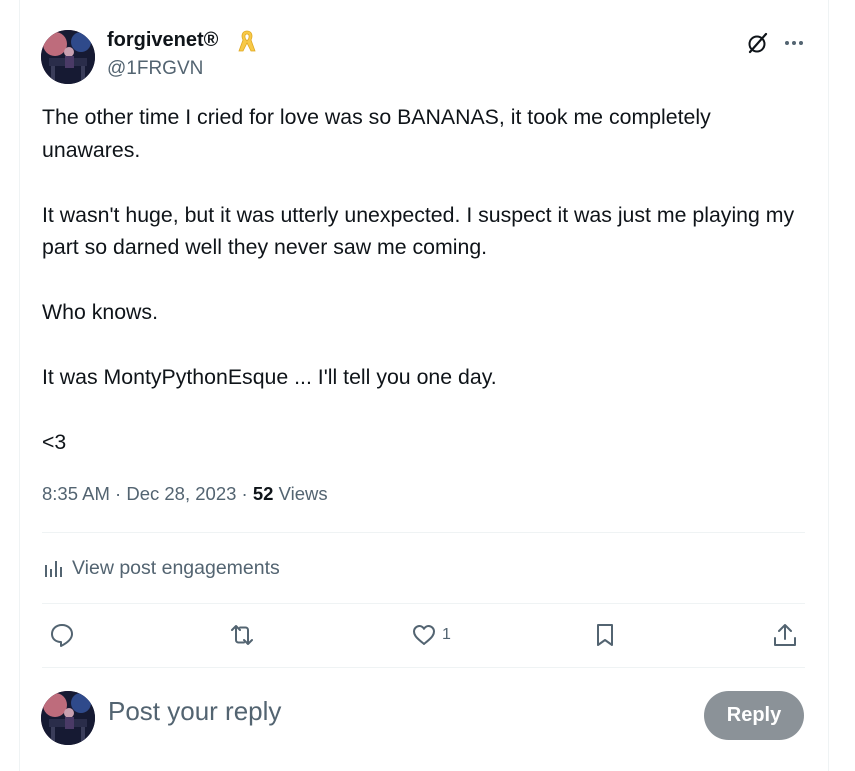  Describe the element at coordinates (162, 40) in the screenshot. I see `author-display-name: forgivenet®` at that location.